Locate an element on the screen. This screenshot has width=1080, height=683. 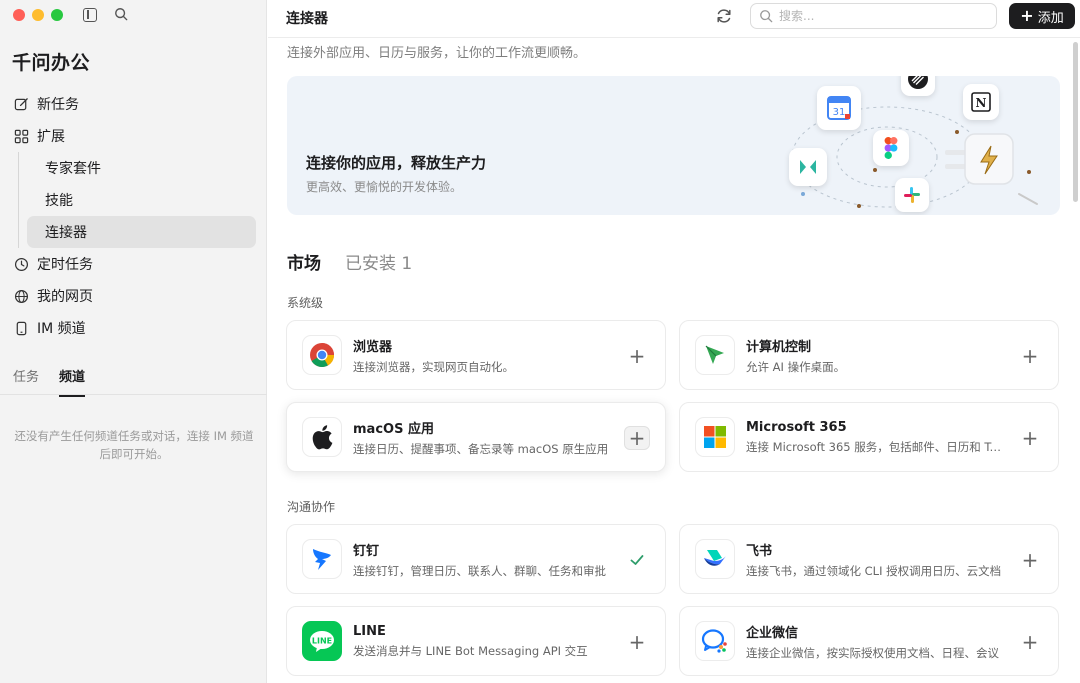
svg-text: LINE is located at coordinates (322, 641).